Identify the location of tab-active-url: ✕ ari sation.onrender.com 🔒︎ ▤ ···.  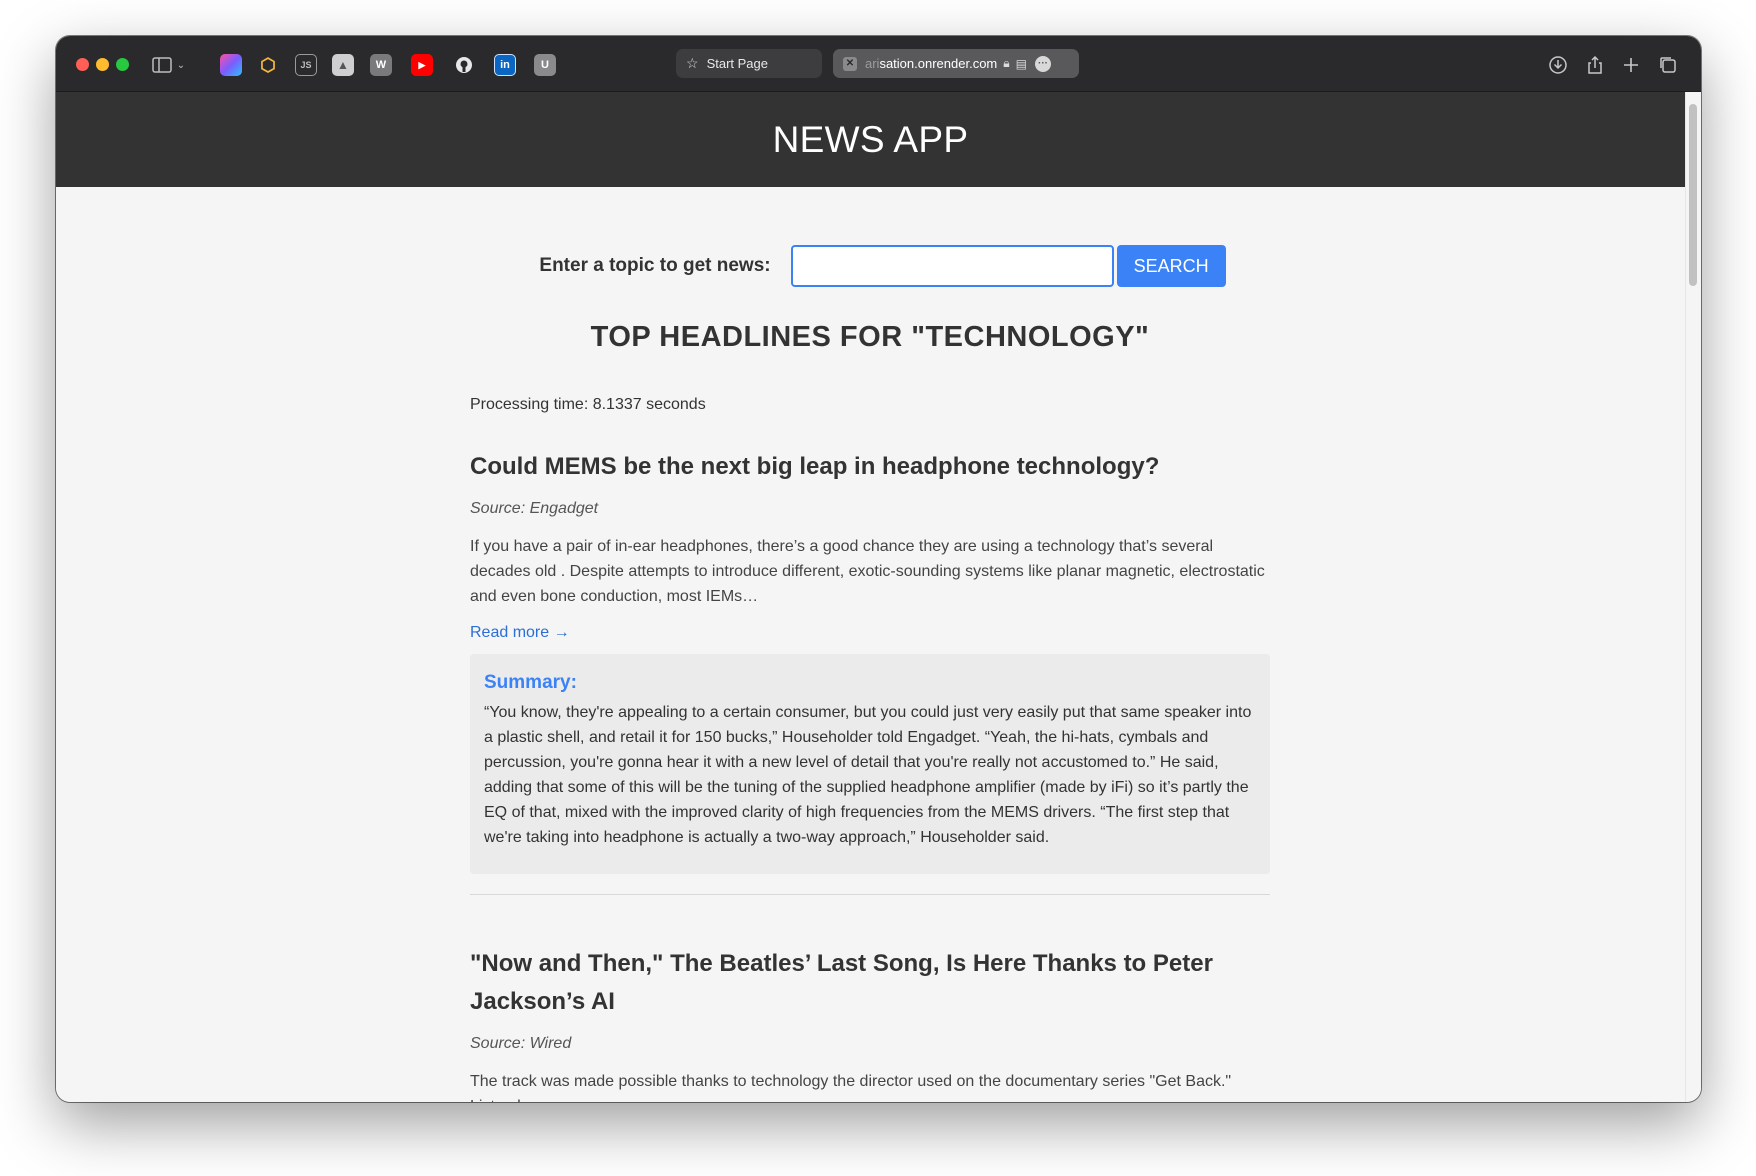
(956, 63).